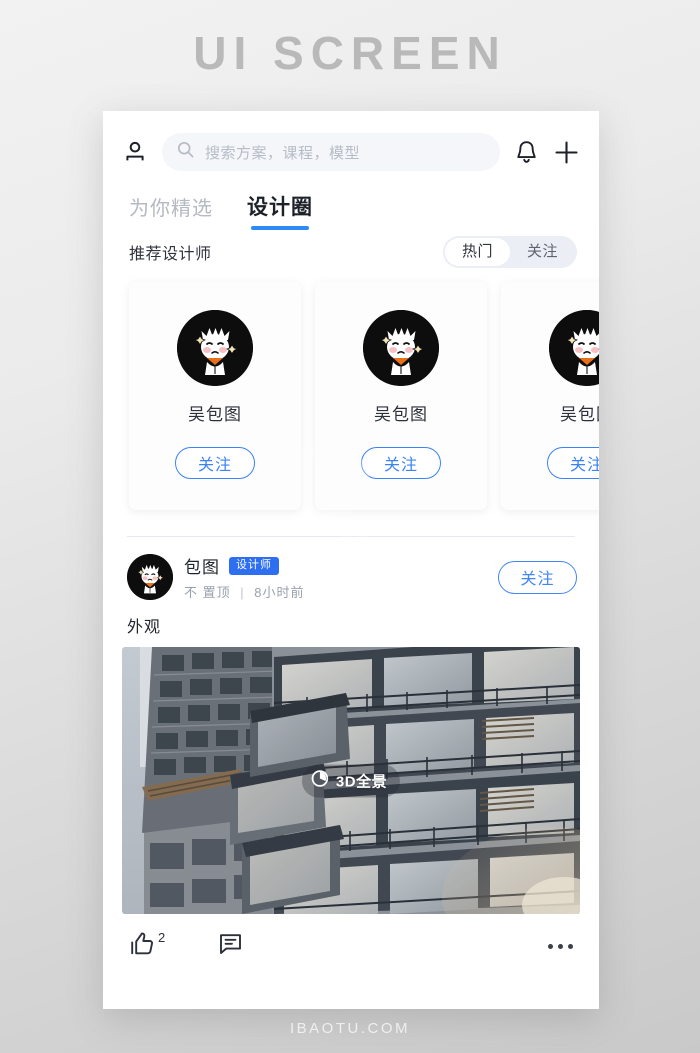 This screenshot has height=1053, width=700. I want to click on section-title: 推荐设计师, so click(170, 254).